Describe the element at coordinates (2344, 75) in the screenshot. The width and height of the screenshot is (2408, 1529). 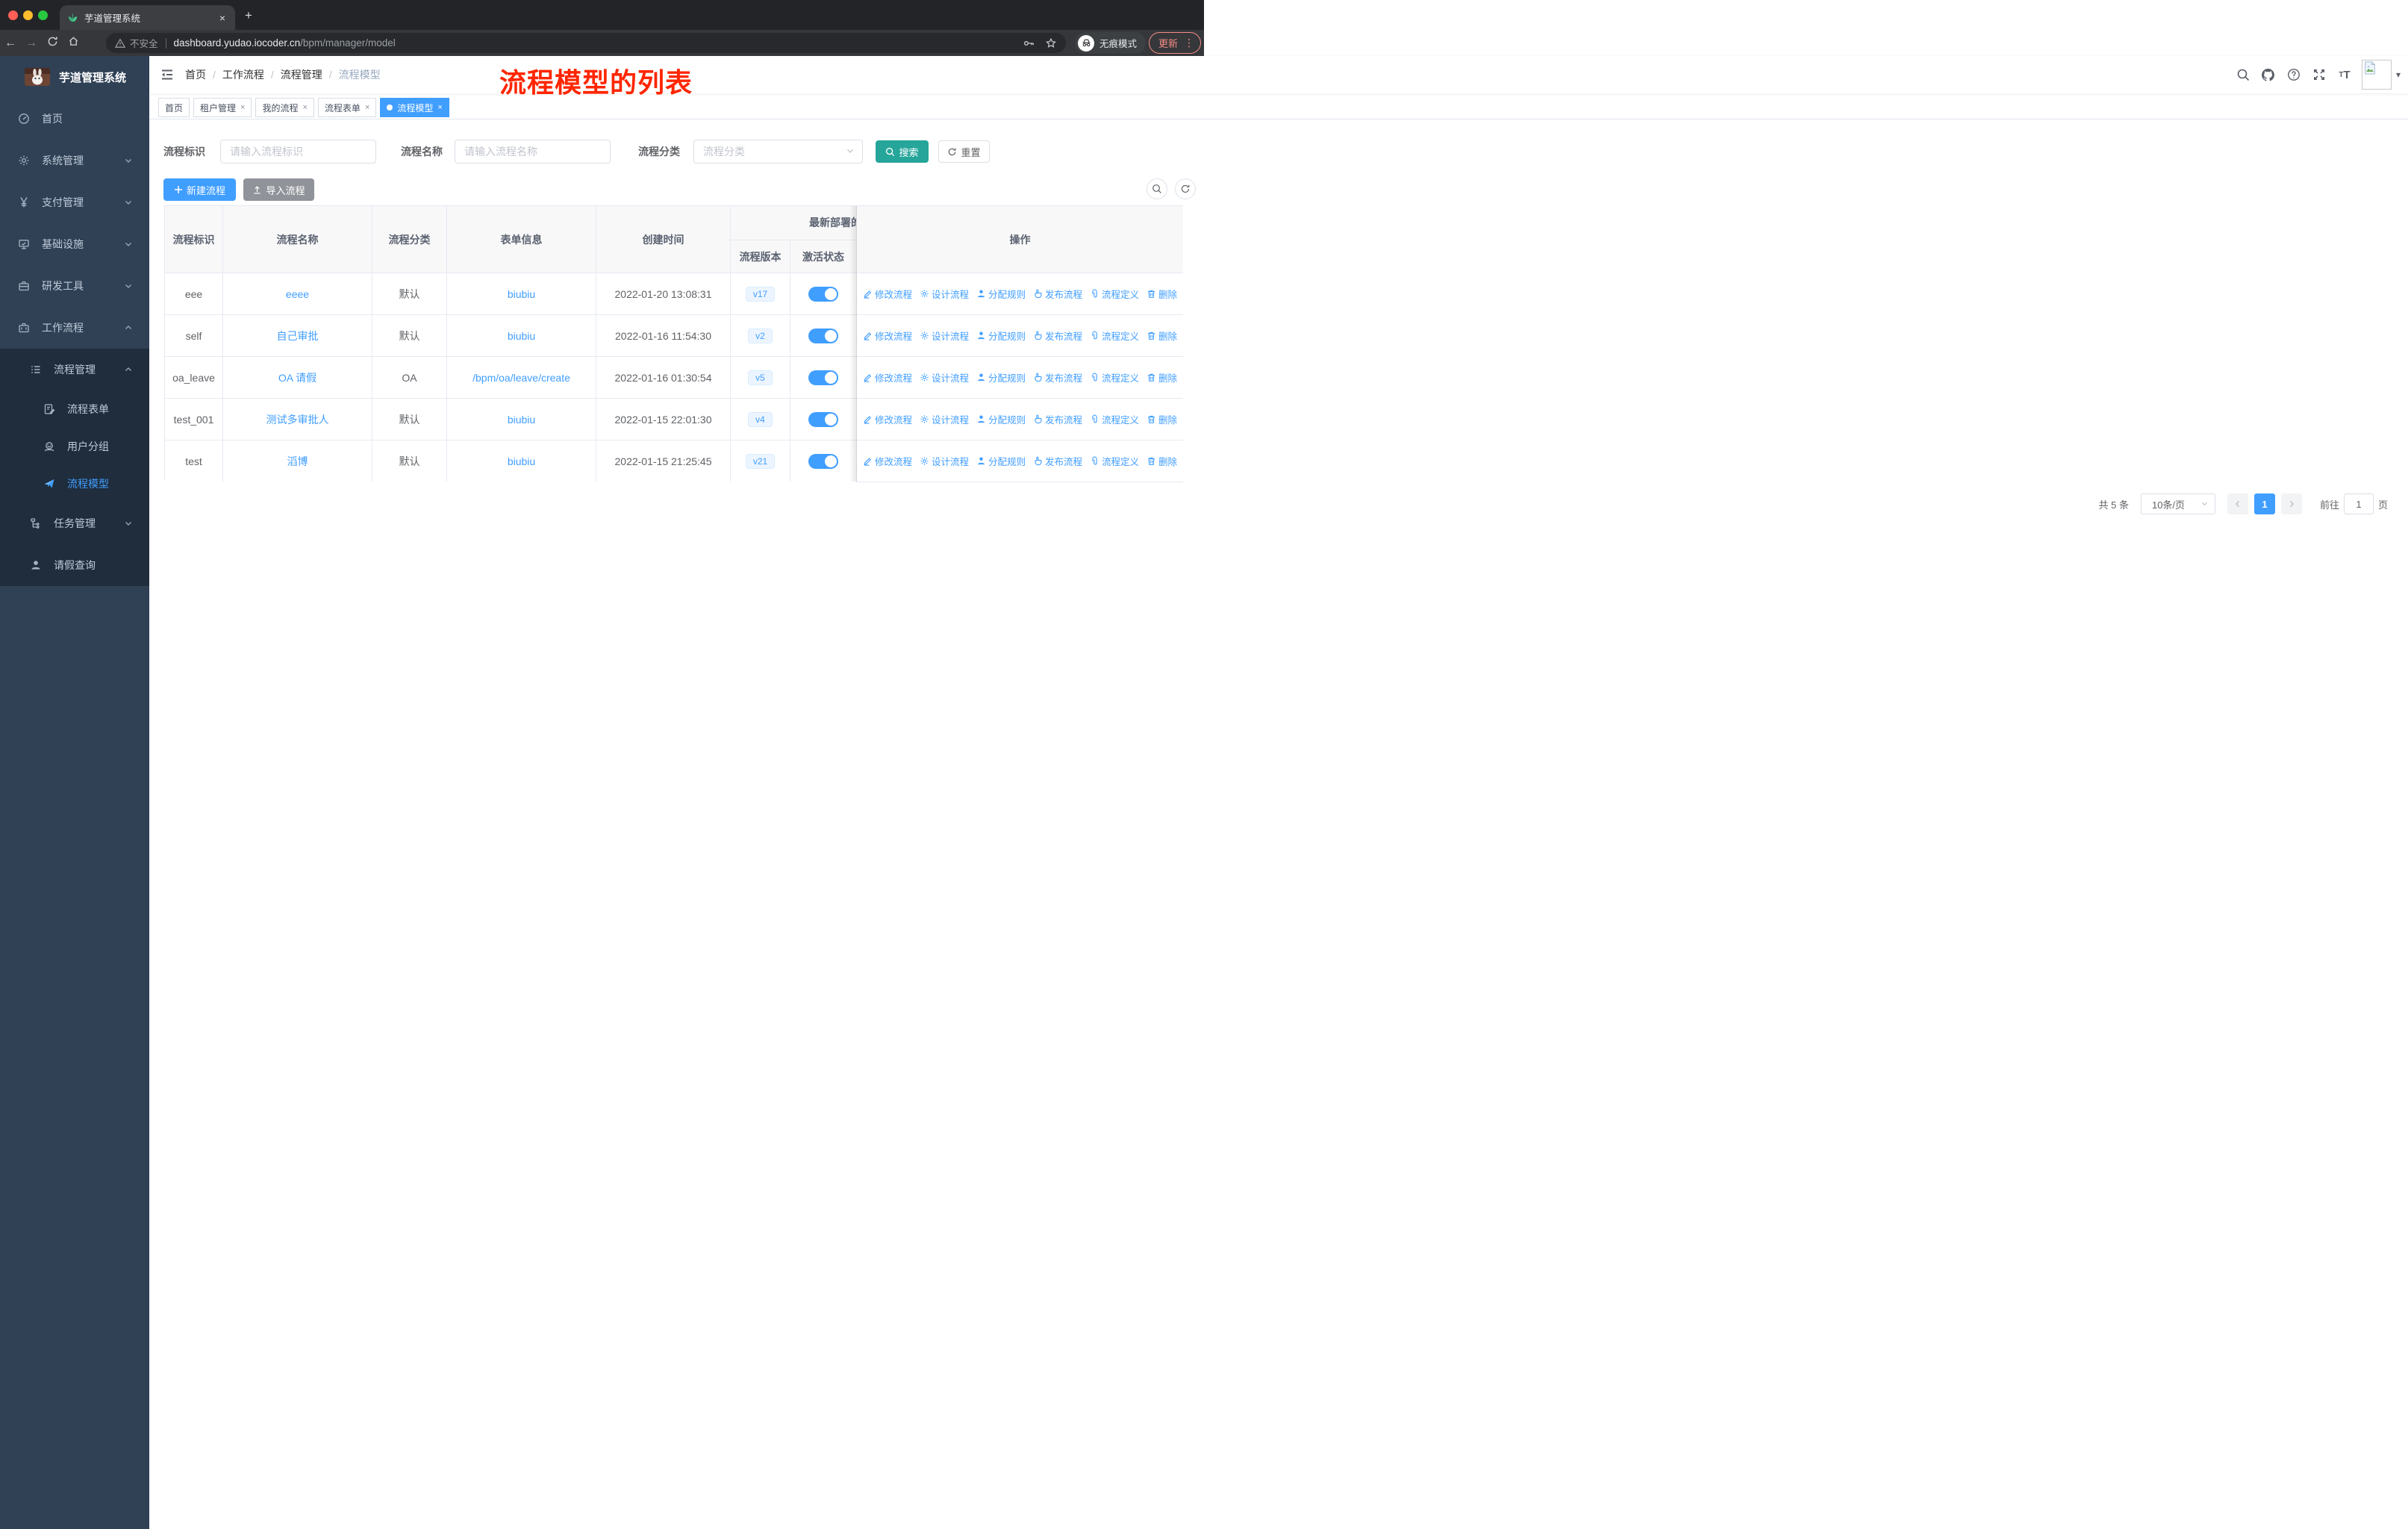
I see `font-size-icon: TT` at that location.